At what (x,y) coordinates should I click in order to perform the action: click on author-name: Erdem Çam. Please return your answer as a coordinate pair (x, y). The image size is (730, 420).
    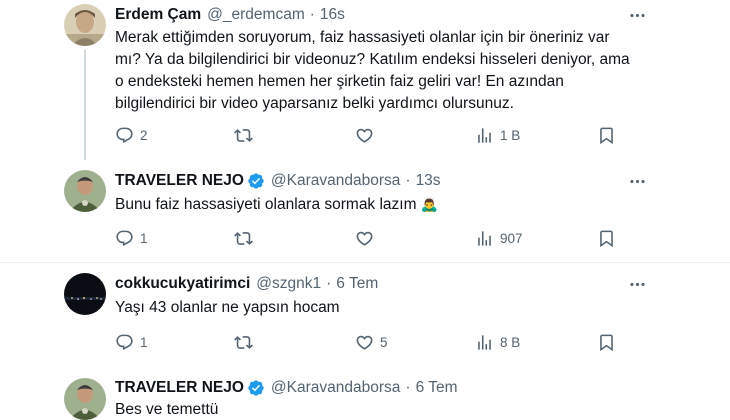
    Looking at the image, I should click on (158, 15).